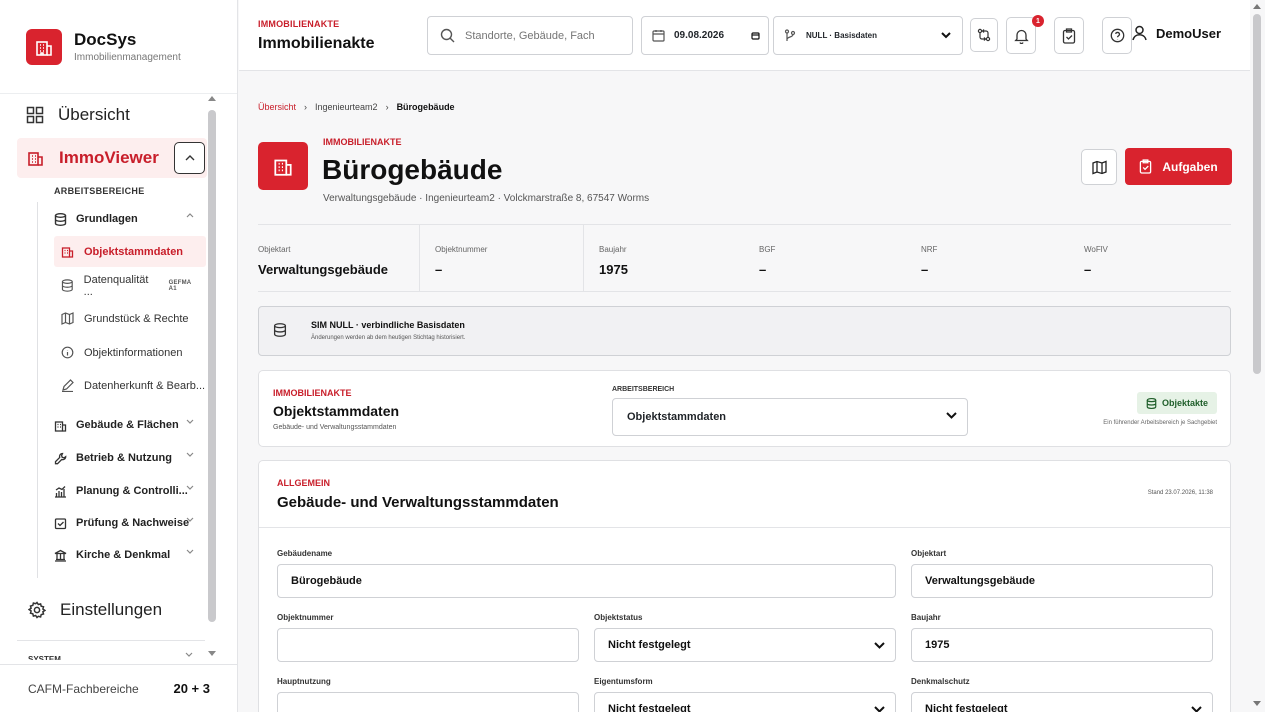 The height and width of the screenshot is (712, 1265). Describe the element at coordinates (613, 249) in the screenshot. I see `fact-label: Baujahr` at that location.